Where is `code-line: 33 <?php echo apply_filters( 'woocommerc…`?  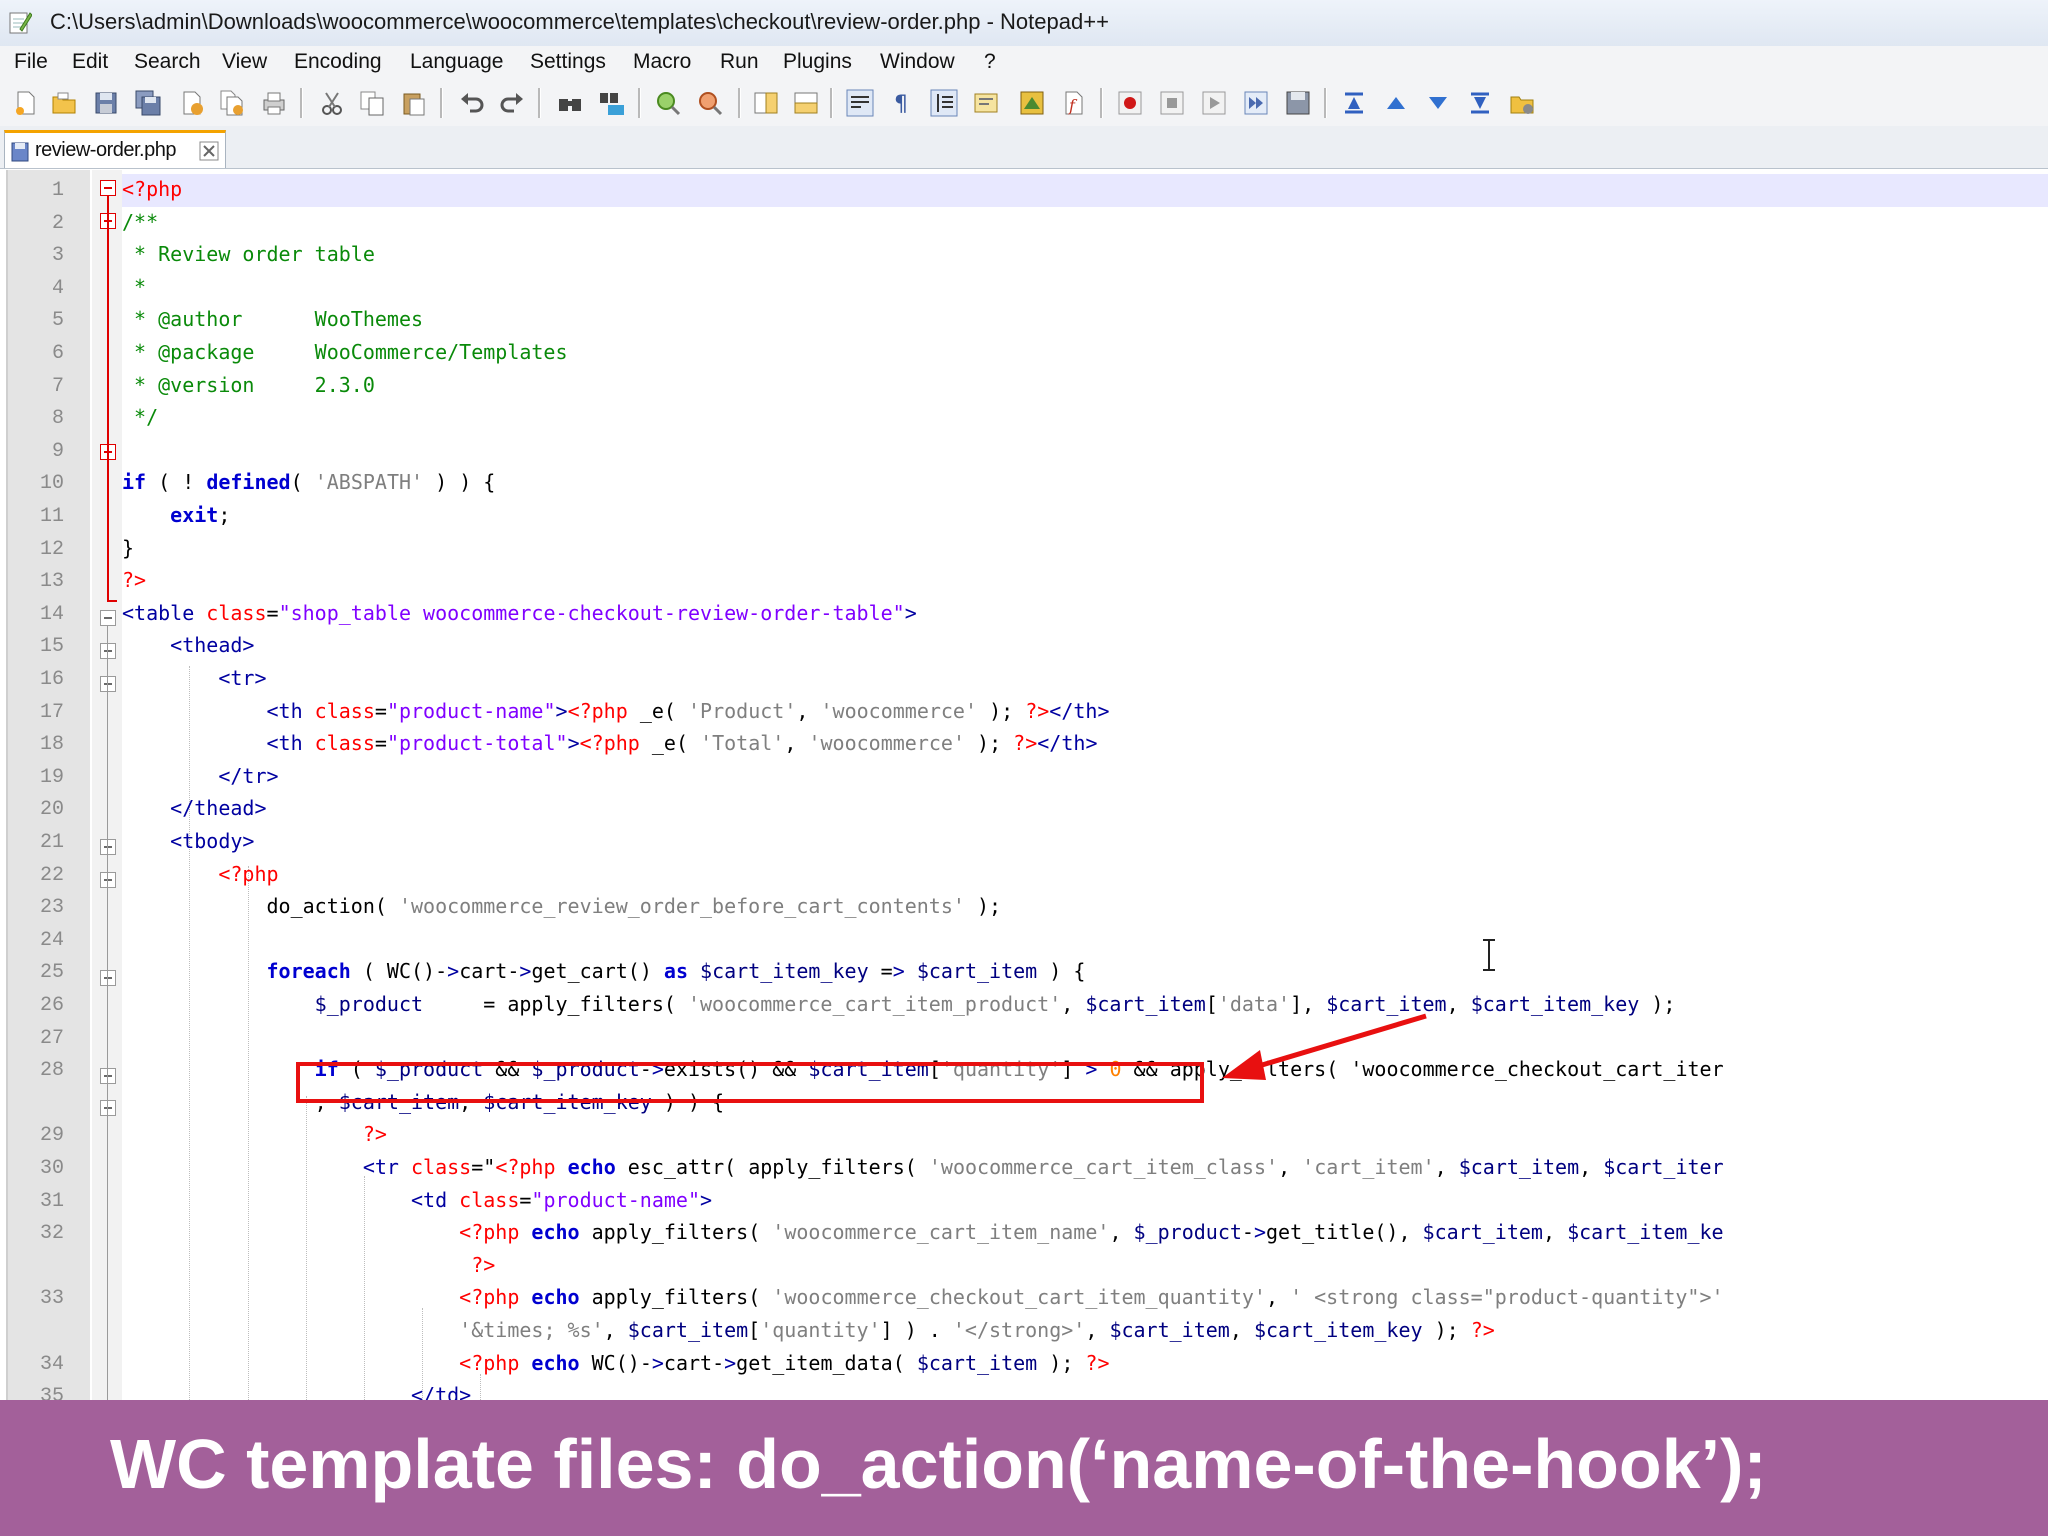
code-line: 33 <?php echo apply_filters( 'woocommerc… is located at coordinates (1028, 1298).